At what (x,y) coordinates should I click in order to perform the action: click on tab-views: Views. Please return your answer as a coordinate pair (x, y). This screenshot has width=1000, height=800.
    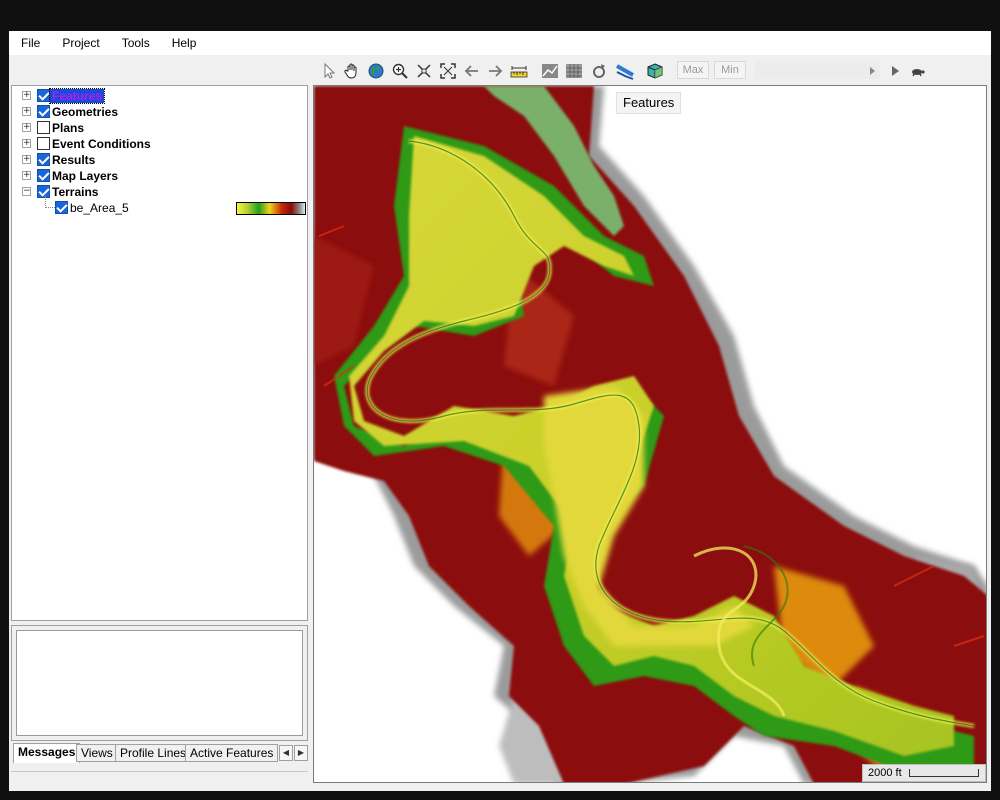
    Looking at the image, I should click on (97, 753).